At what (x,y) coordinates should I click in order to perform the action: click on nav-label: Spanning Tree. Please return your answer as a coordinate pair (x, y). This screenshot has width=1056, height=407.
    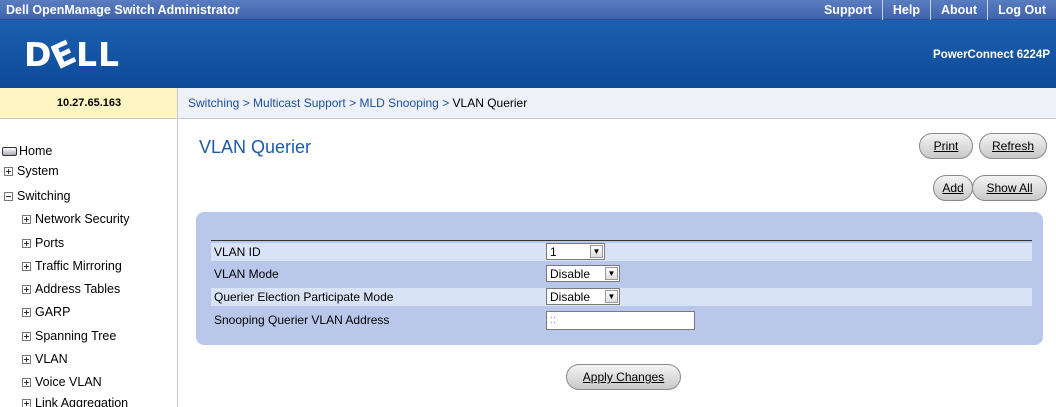
    Looking at the image, I should click on (76, 336).